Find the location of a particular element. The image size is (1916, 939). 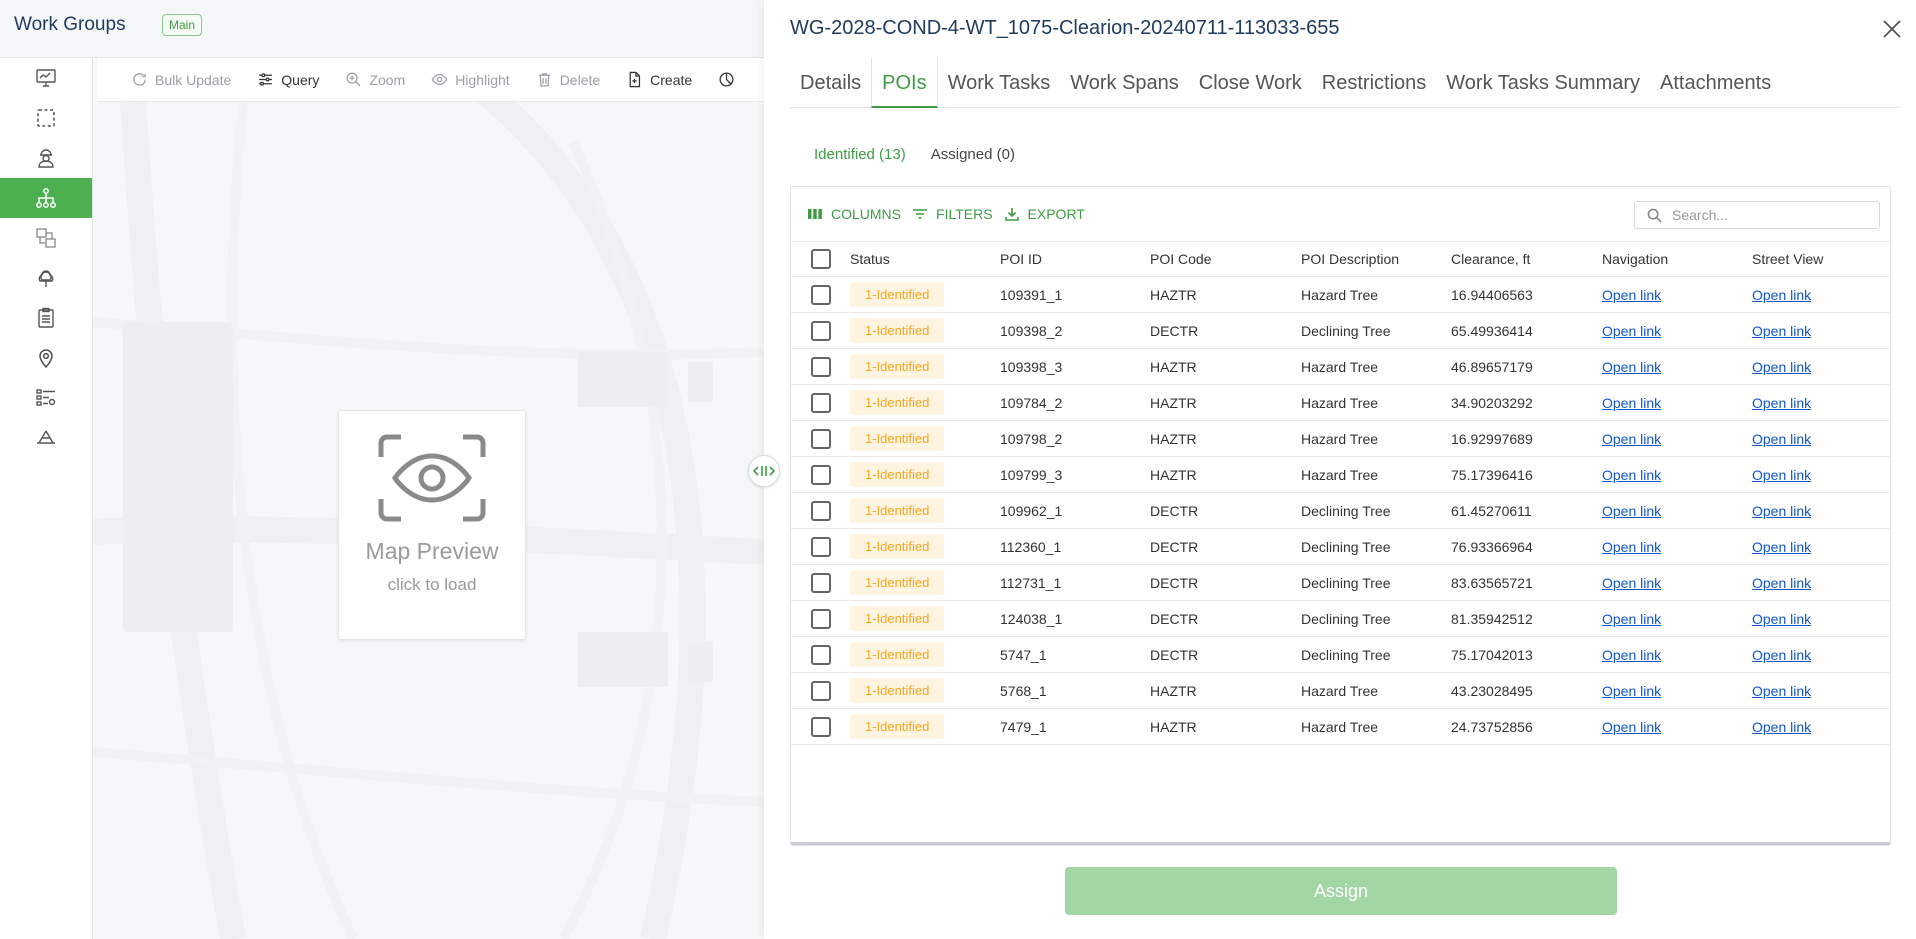

tab-work-tasks-summary: Work Tasks Summary is located at coordinates (1543, 83).